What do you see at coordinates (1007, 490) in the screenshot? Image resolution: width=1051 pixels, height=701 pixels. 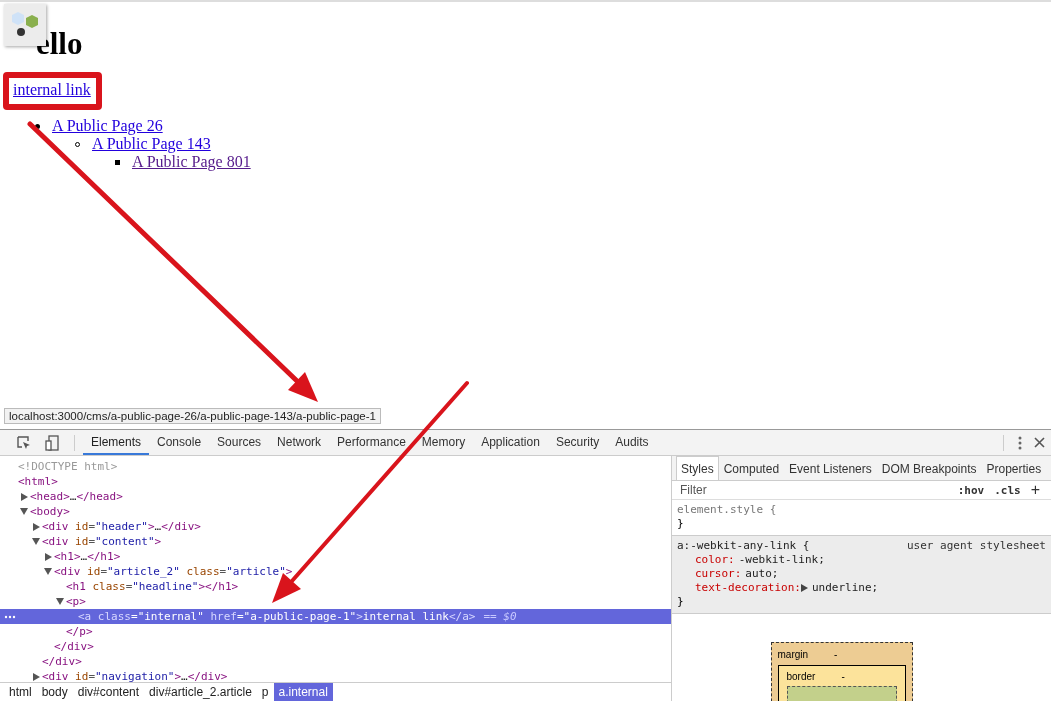 I see `filter-toggle: .cls` at bounding box center [1007, 490].